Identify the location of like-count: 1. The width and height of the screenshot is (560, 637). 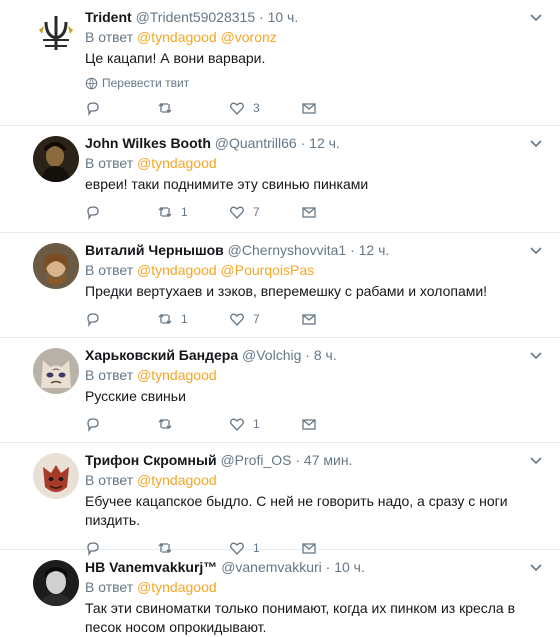
(256, 424).